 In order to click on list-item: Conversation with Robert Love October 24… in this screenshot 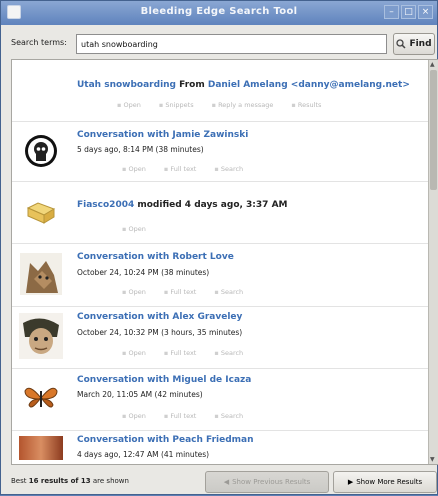, I will do `click(220, 275)`.